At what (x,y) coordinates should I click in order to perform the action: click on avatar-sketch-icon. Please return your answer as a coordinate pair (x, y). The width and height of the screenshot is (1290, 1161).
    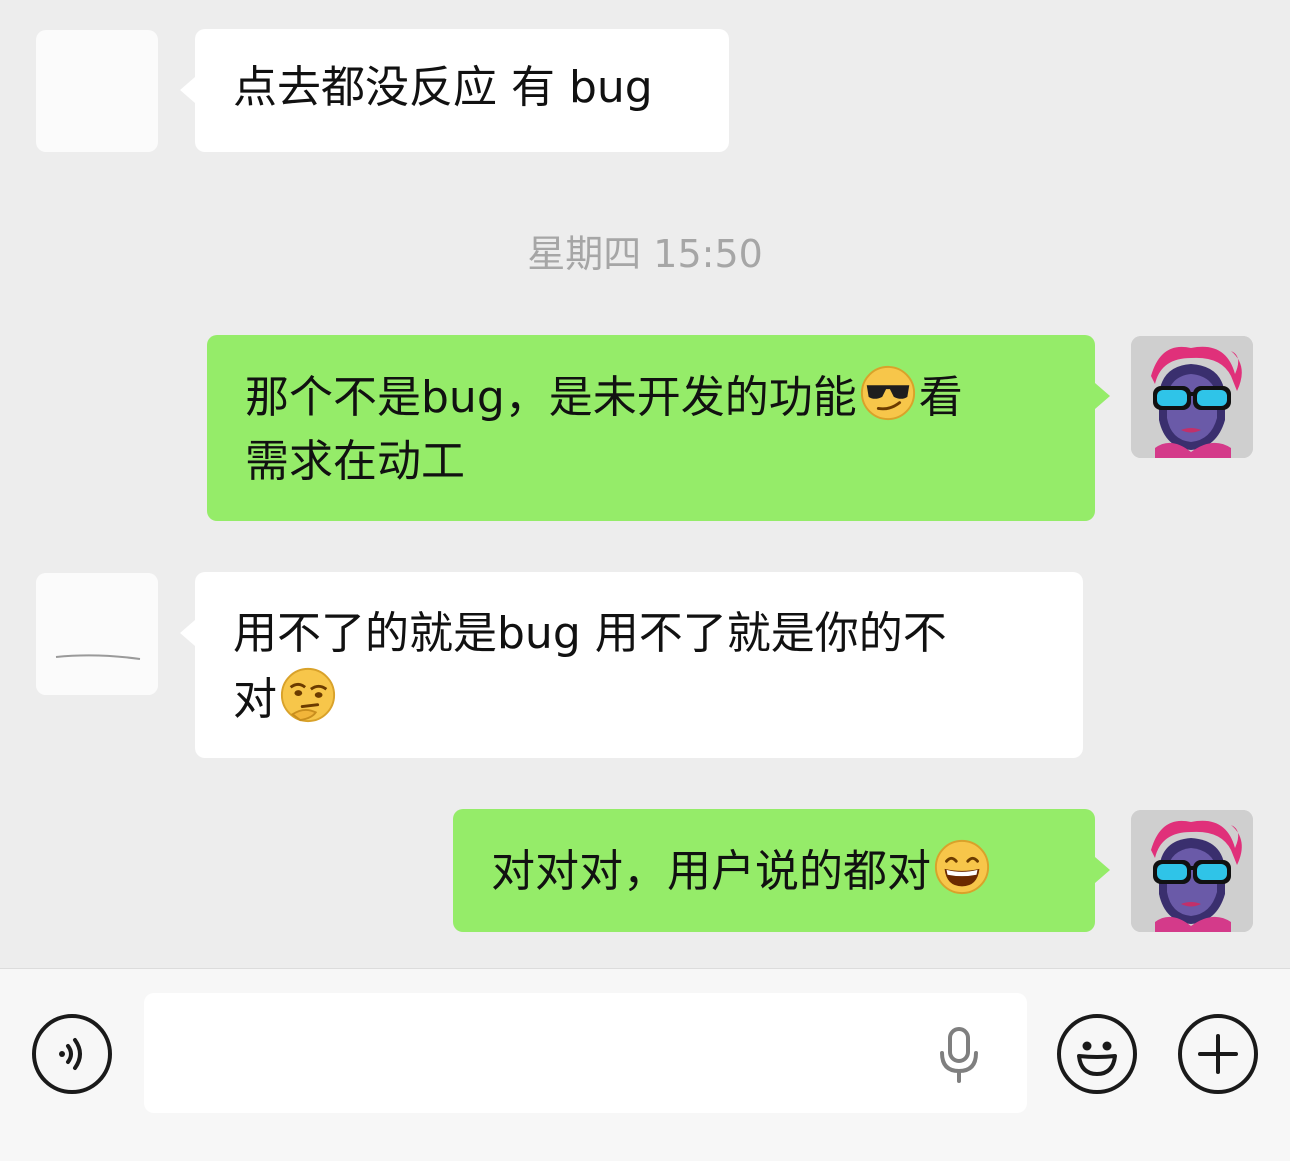
    Looking at the image, I should click on (97, 634).